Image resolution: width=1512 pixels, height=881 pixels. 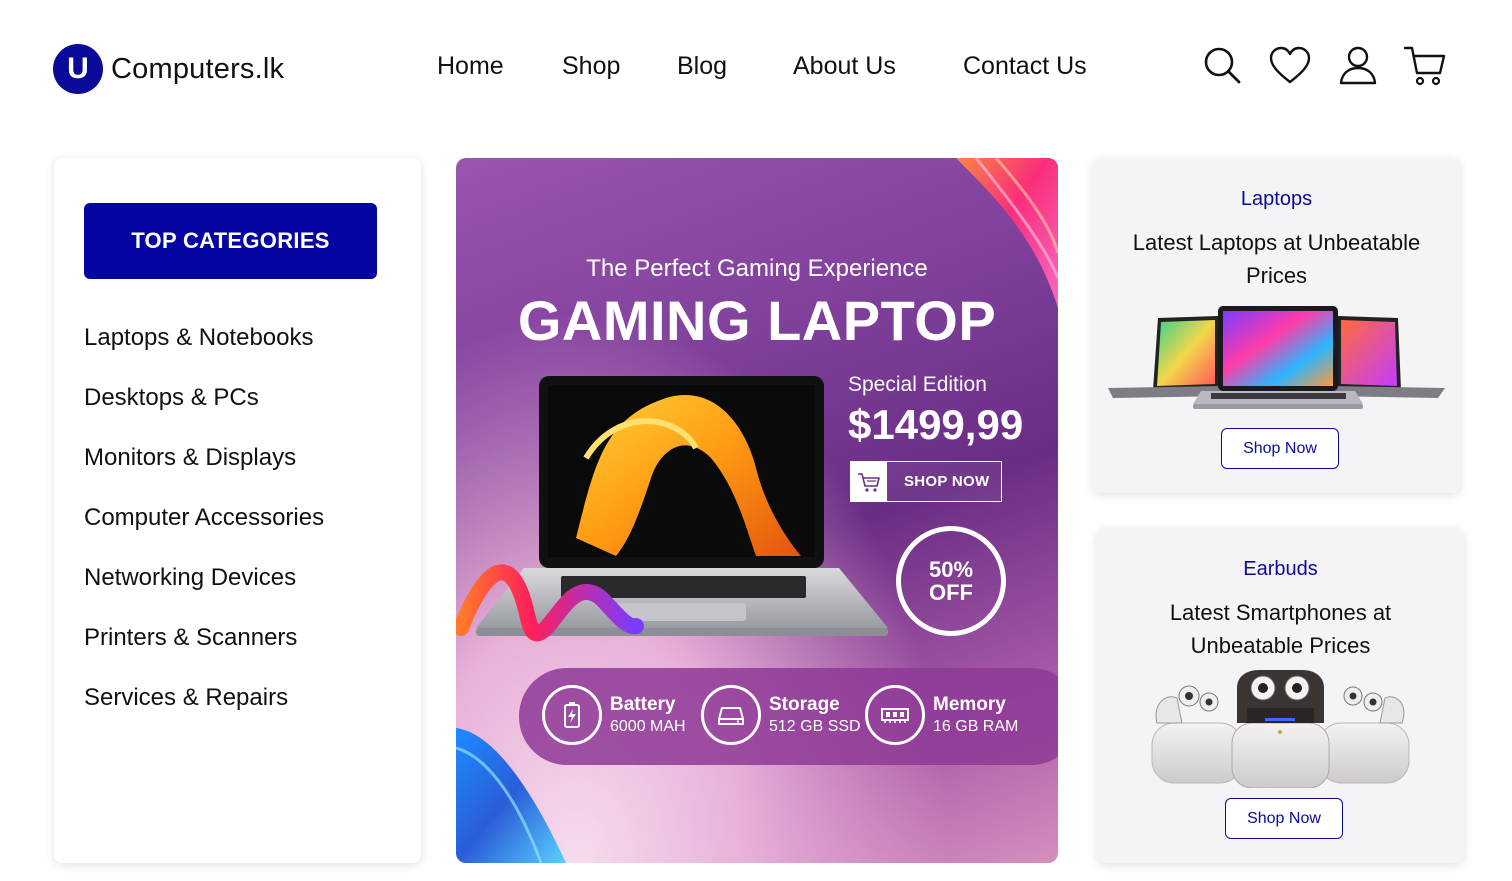 I want to click on hero-shop-now-button: SHOP NOW, so click(x=926, y=481).